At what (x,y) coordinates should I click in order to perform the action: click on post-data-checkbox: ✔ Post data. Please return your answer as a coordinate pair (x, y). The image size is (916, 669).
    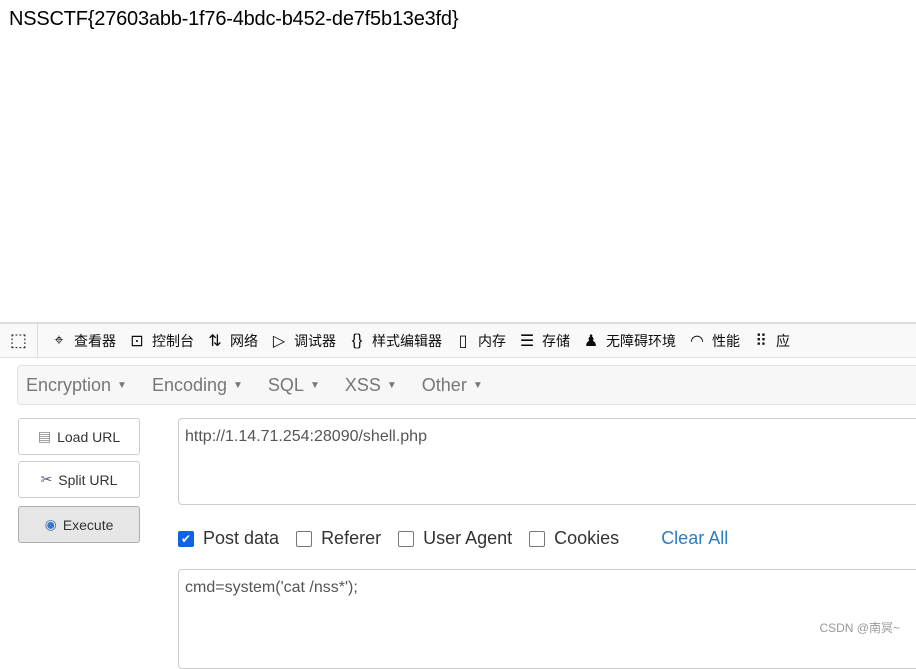
    Looking at the image, I should click on (228, 538).